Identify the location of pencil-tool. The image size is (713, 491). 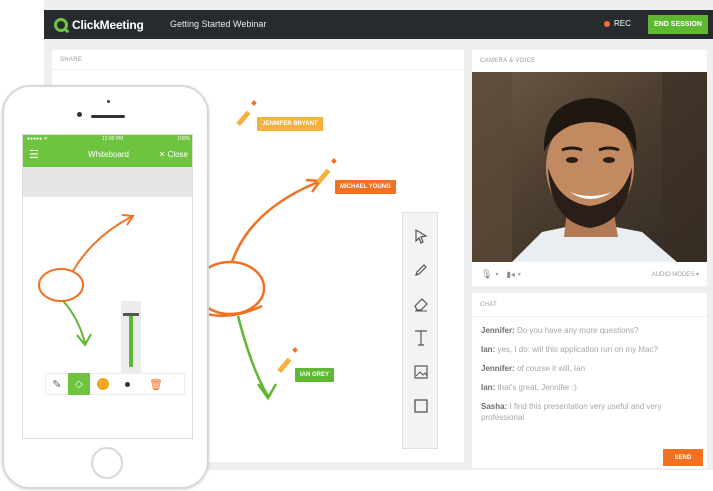
(420, 269).